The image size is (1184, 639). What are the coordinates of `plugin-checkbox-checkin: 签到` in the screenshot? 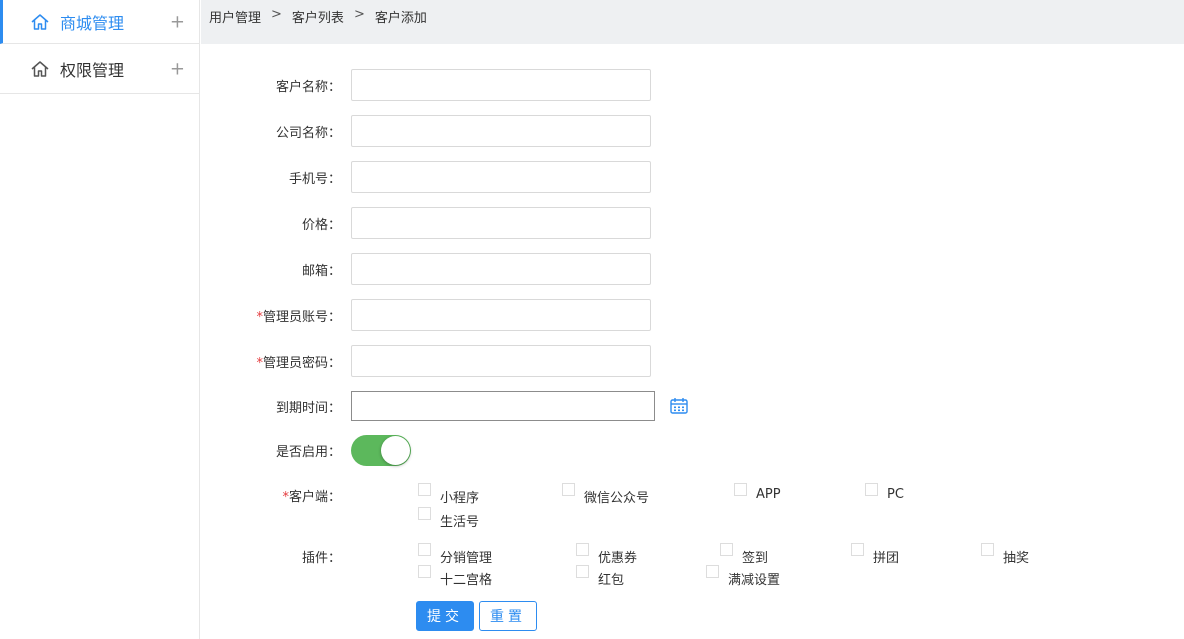 It's located at (744, 554).